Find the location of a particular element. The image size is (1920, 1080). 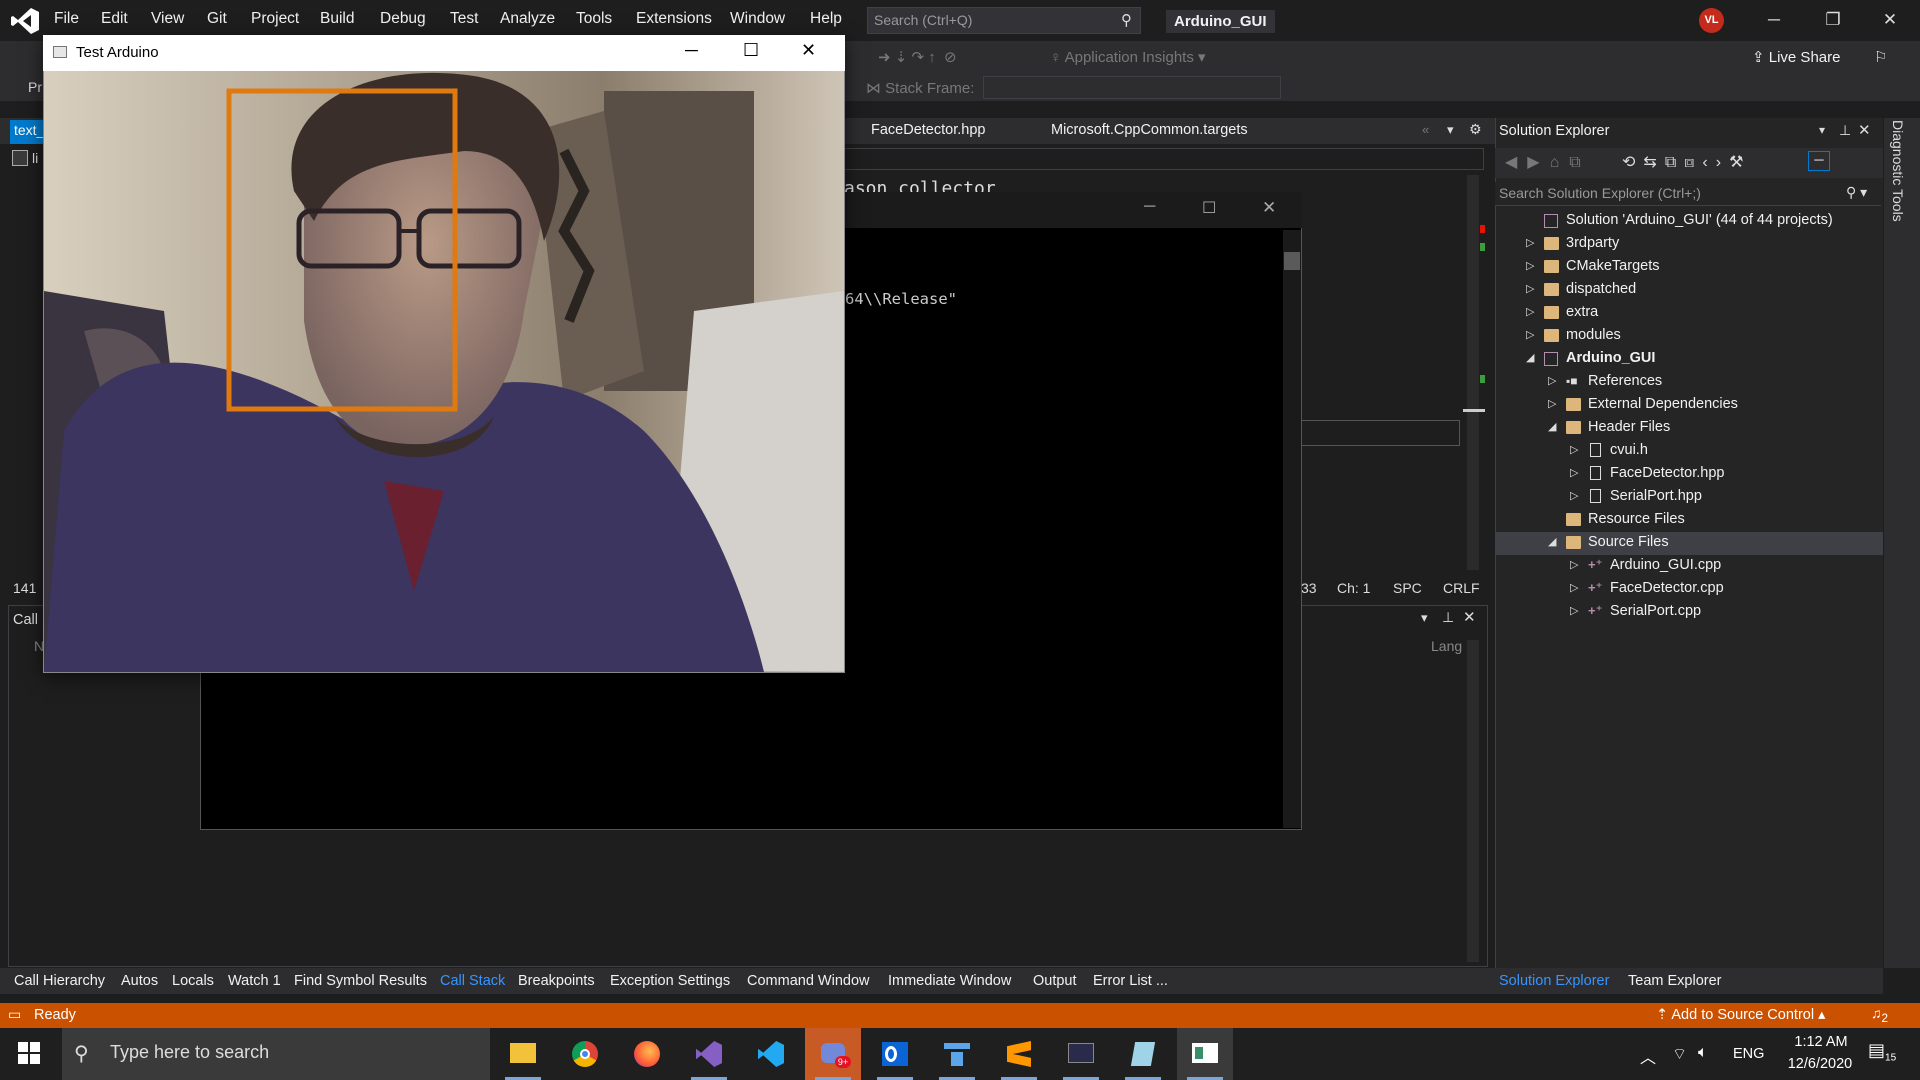

tree-item: ▷ SerialPort.hpp is located at coordinates (1689, 497).